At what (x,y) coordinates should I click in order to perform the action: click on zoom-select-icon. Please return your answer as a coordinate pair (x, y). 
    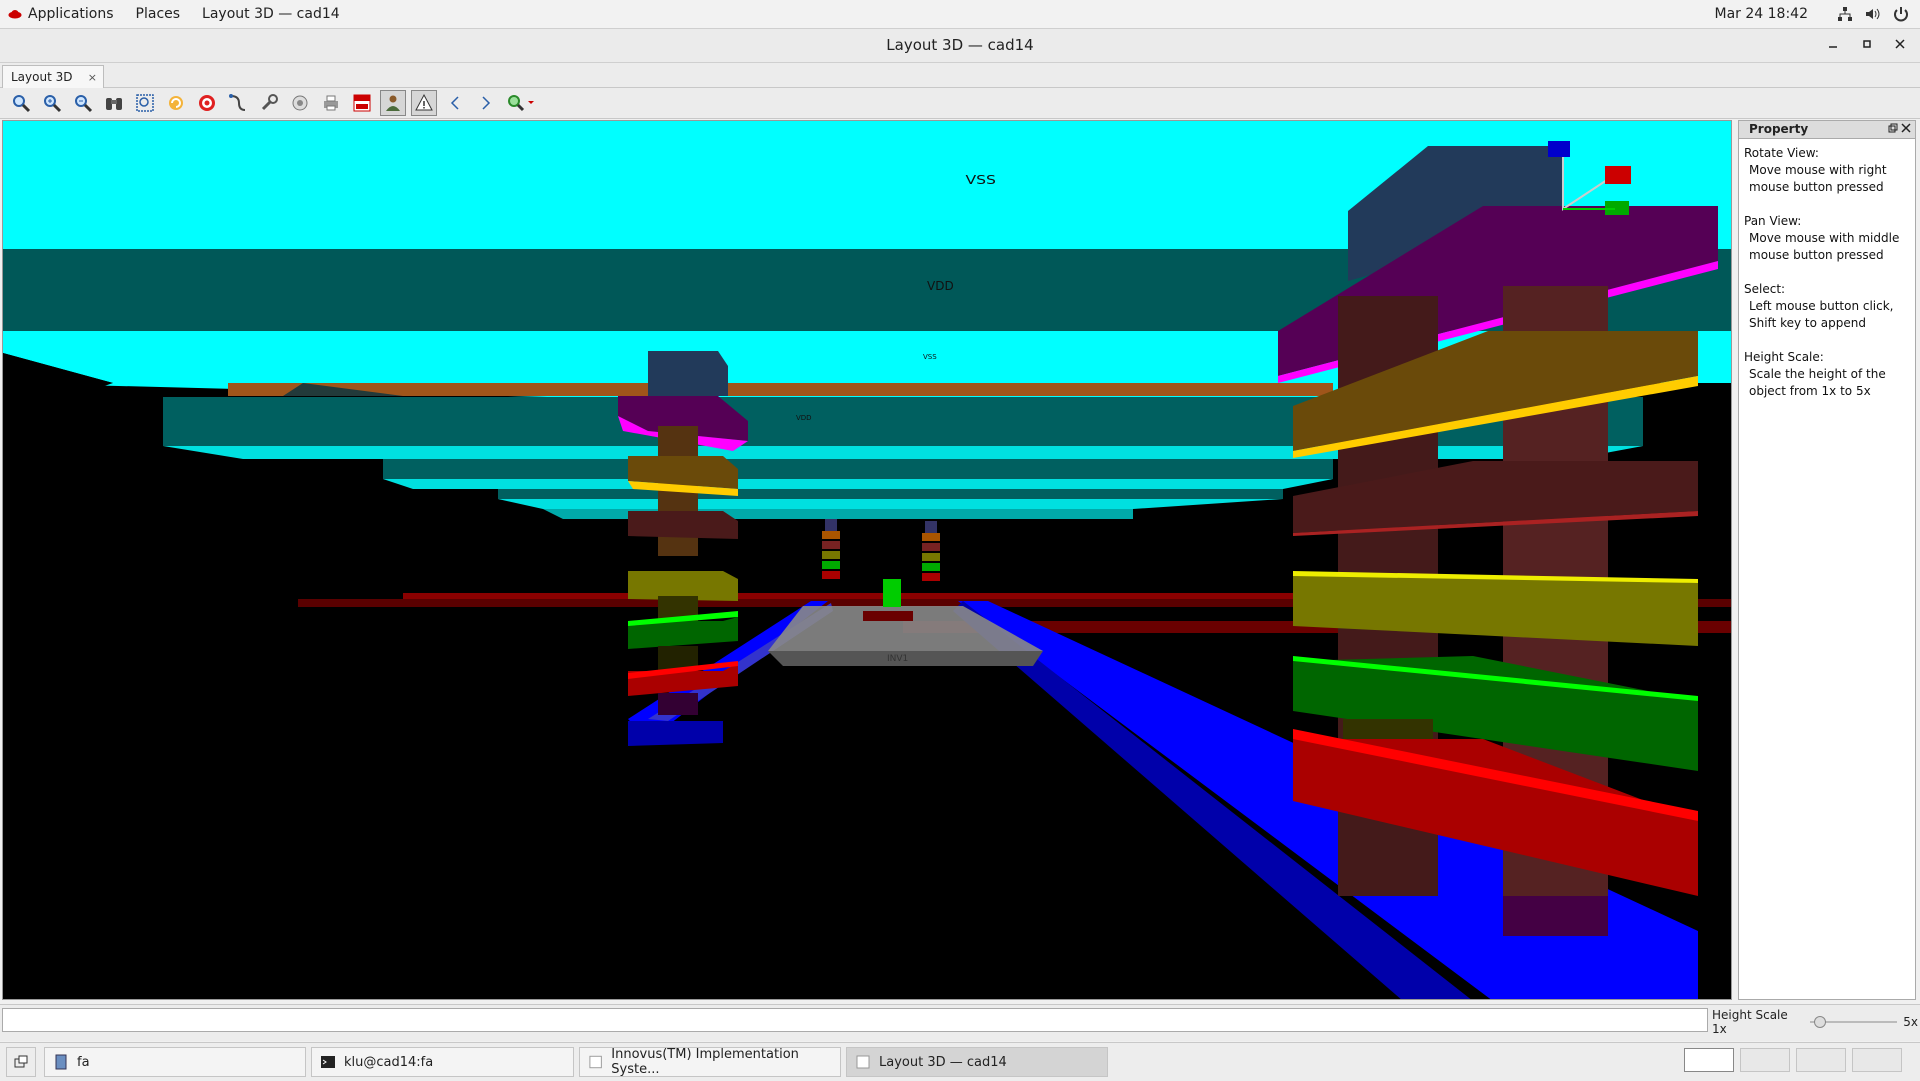
    Looking at the image, I should click on (521, 103).